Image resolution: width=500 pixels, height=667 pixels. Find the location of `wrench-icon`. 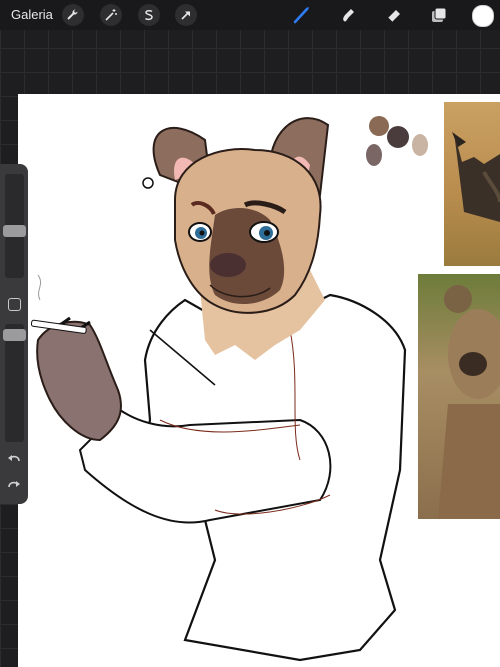

wrench-icon is located at coordinates (72, 14).